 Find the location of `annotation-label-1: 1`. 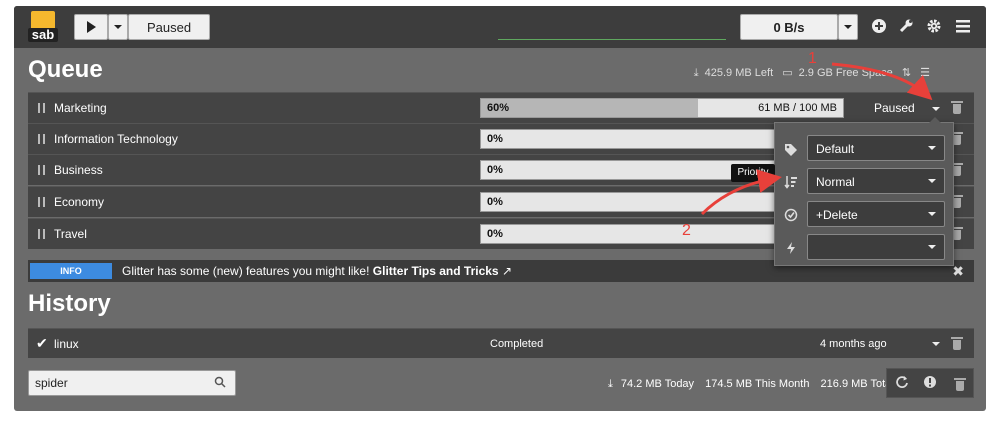

annotation-label-1: 1 is located at coordinates (812, 58).